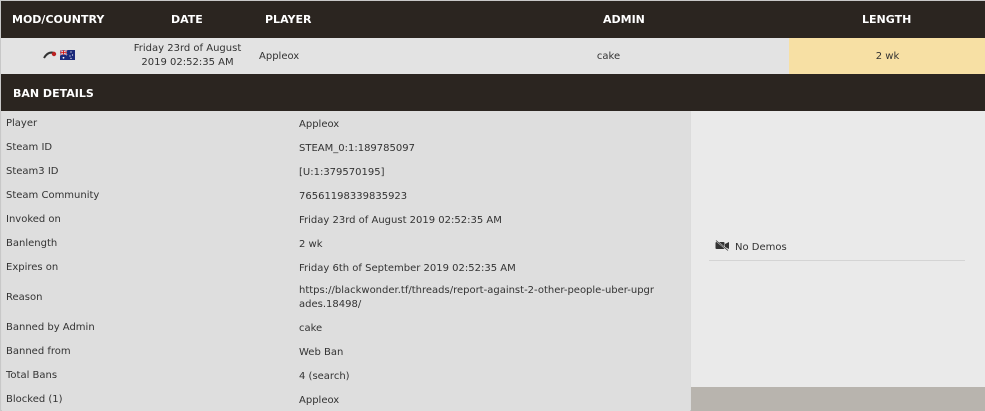 This screenshot has width=985, height=411. Describe the element at coordinates (187, 19) in the screenshot. I see `col-date: DATE` at that location.